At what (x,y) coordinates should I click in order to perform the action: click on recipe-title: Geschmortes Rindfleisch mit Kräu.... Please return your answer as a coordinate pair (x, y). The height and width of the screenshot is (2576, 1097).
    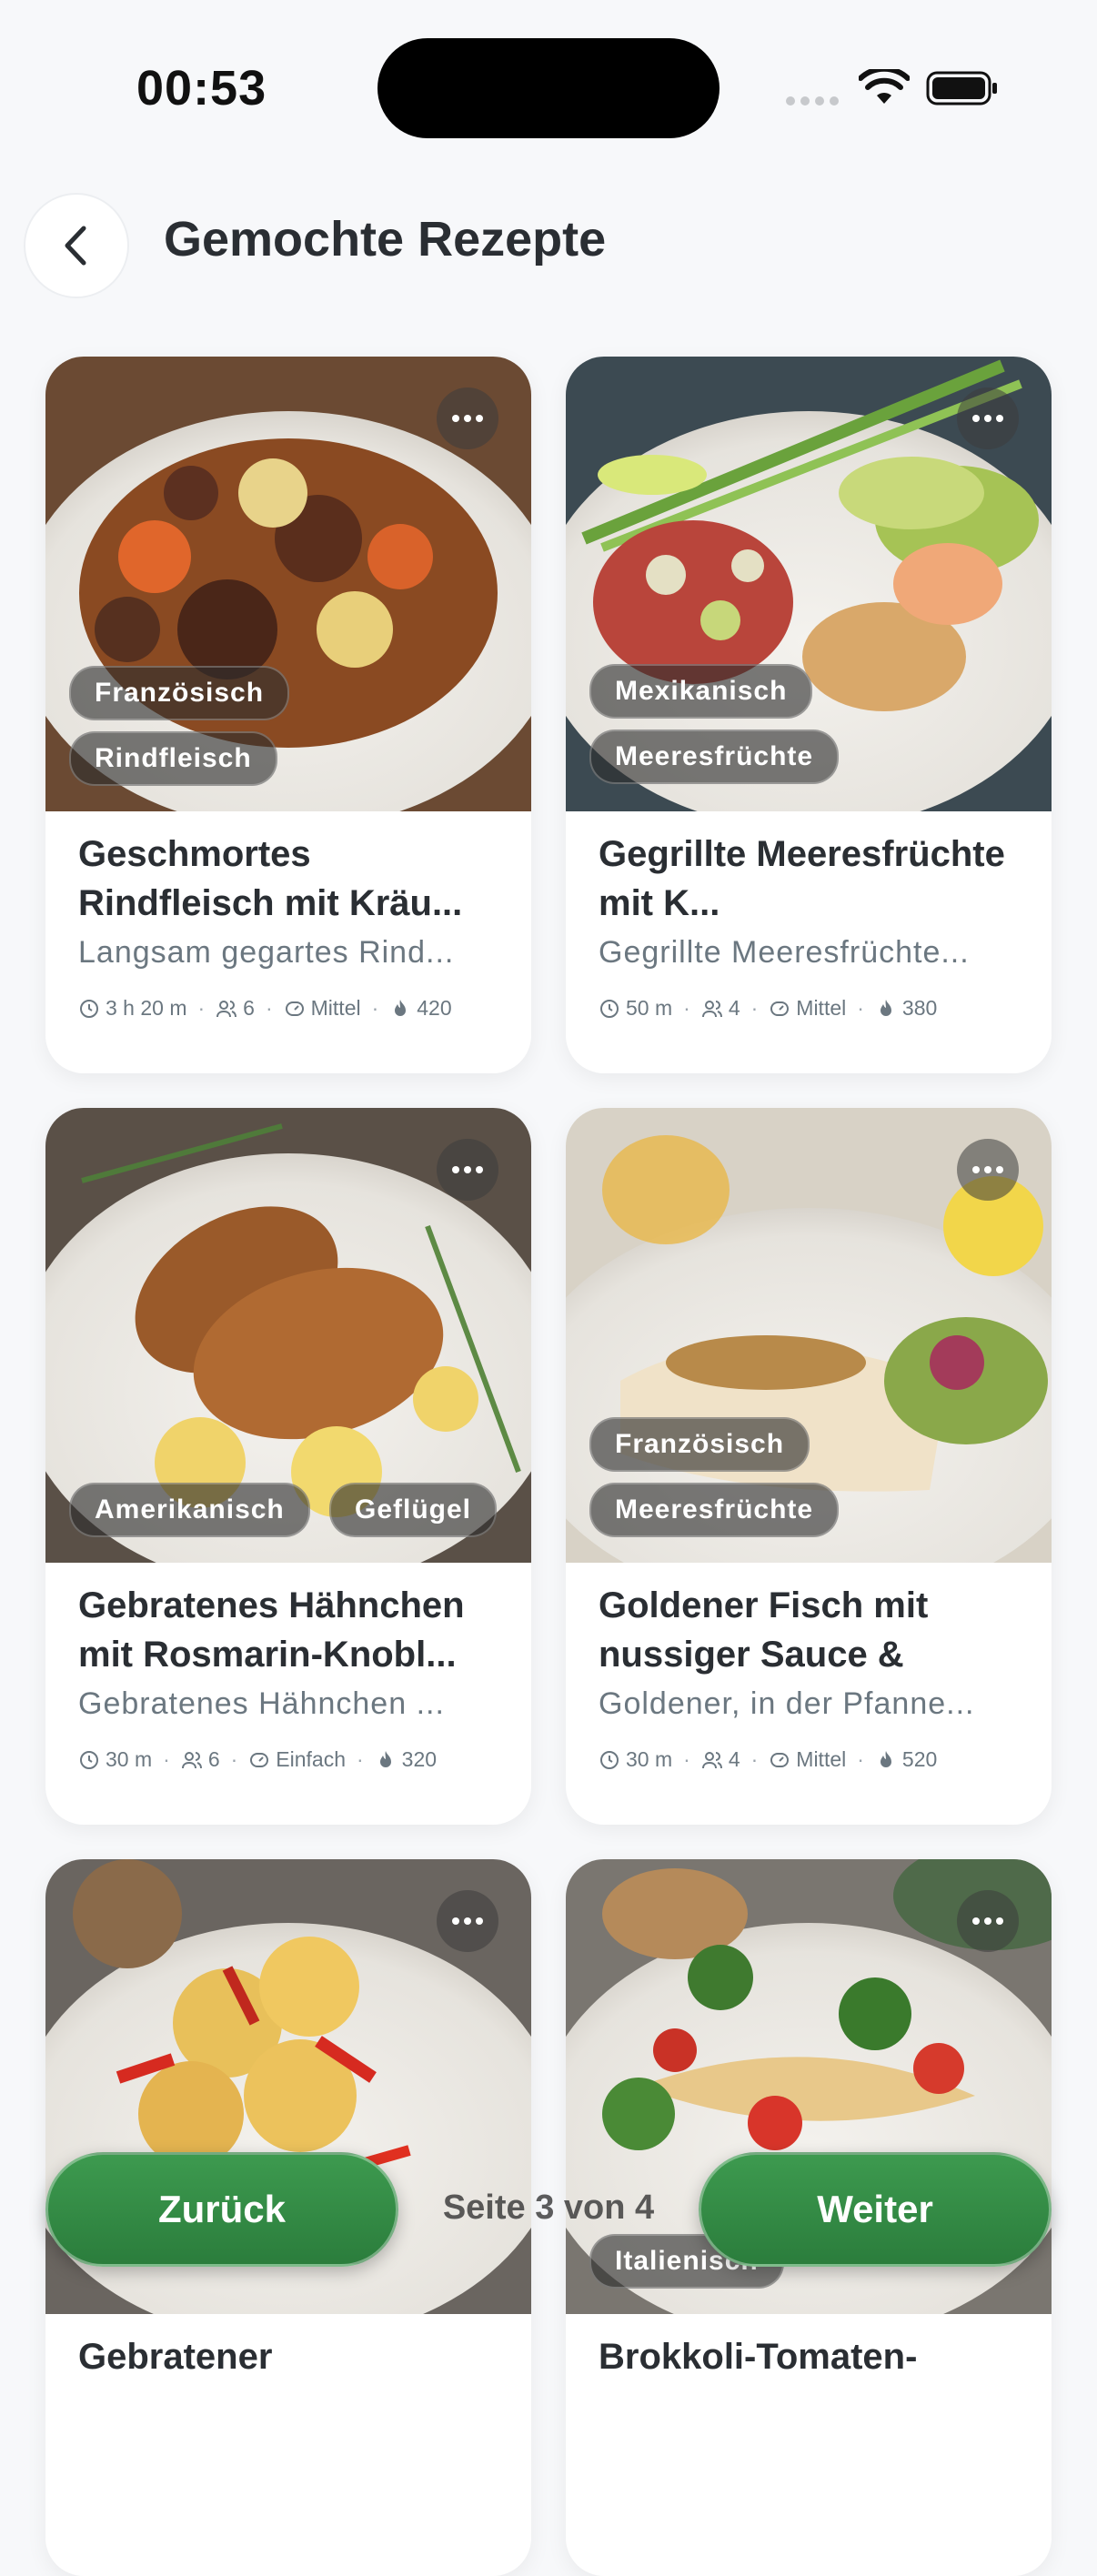
    Looking at the image, I should click on (270, 878).